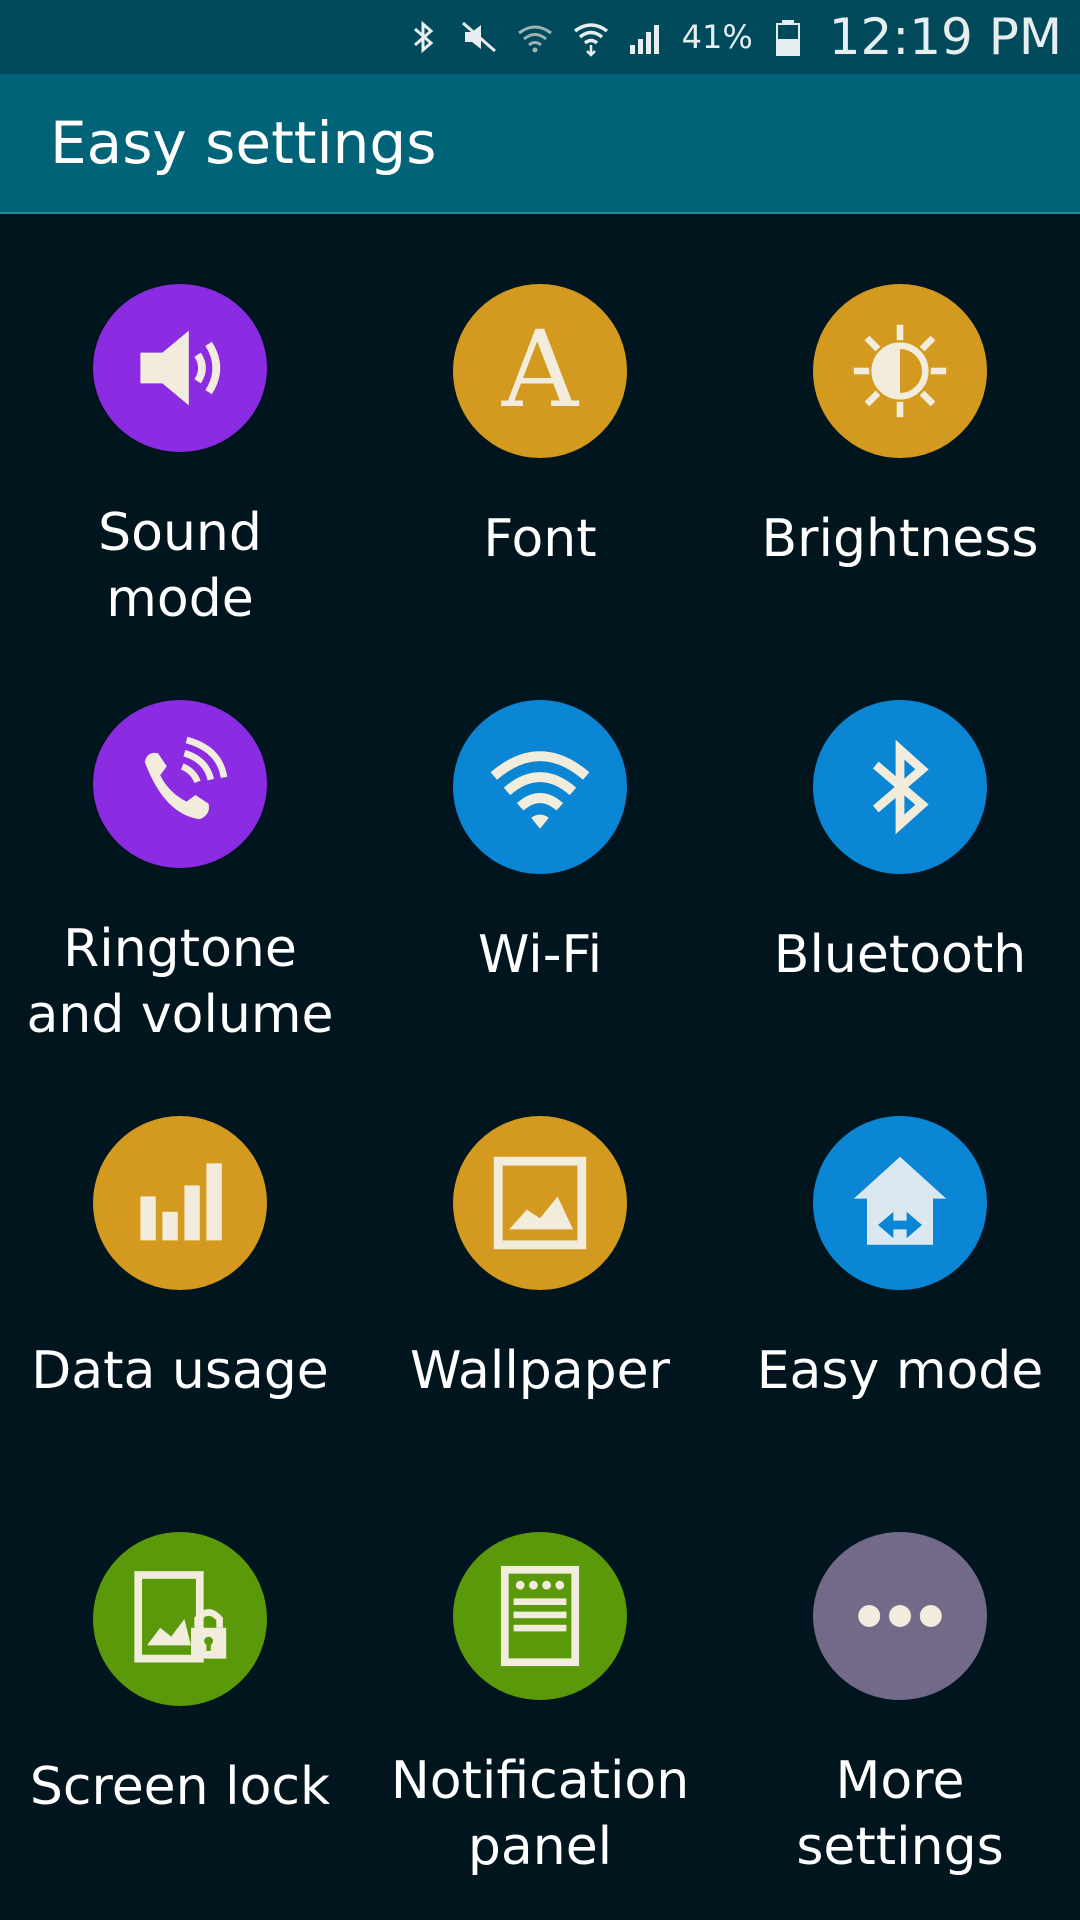 The image size is (1080, 1920). I want to click on action-bar: Easy settings, so click(540, 144).